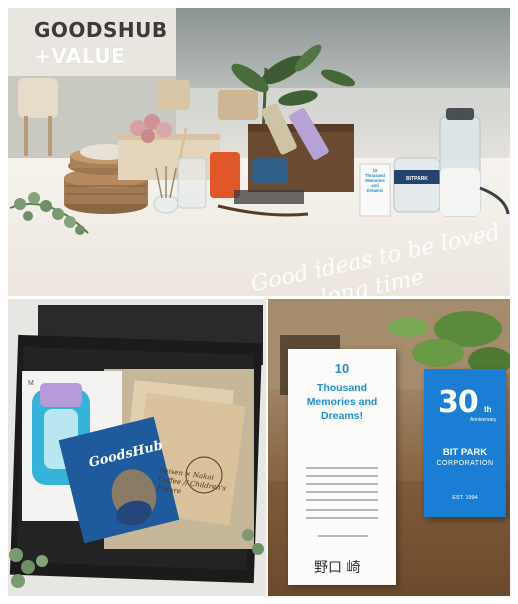 The image size is (518, 604). What do you see at coordinates (80, 56) in the screenshot?
I see `brand-subtitle: +VALUE` at bounding box center [80, 56].